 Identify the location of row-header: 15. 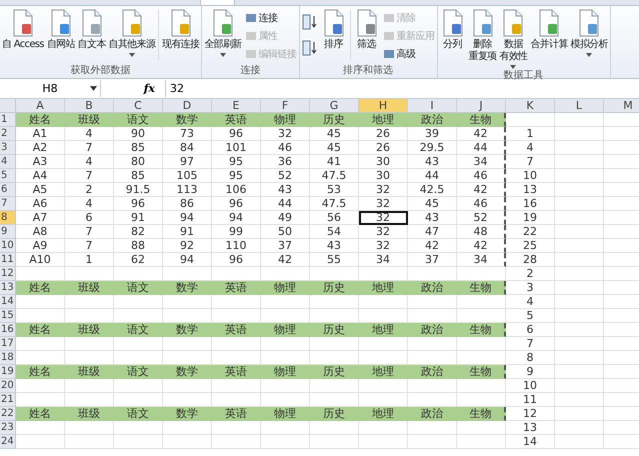
(8, 316).